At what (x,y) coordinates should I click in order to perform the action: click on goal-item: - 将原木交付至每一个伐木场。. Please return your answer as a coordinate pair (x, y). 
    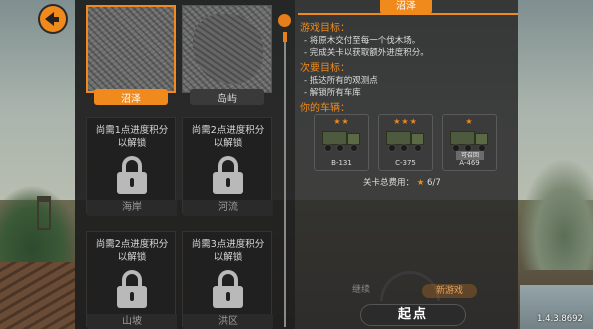
    Looking at the image, I should click on (362, 41).